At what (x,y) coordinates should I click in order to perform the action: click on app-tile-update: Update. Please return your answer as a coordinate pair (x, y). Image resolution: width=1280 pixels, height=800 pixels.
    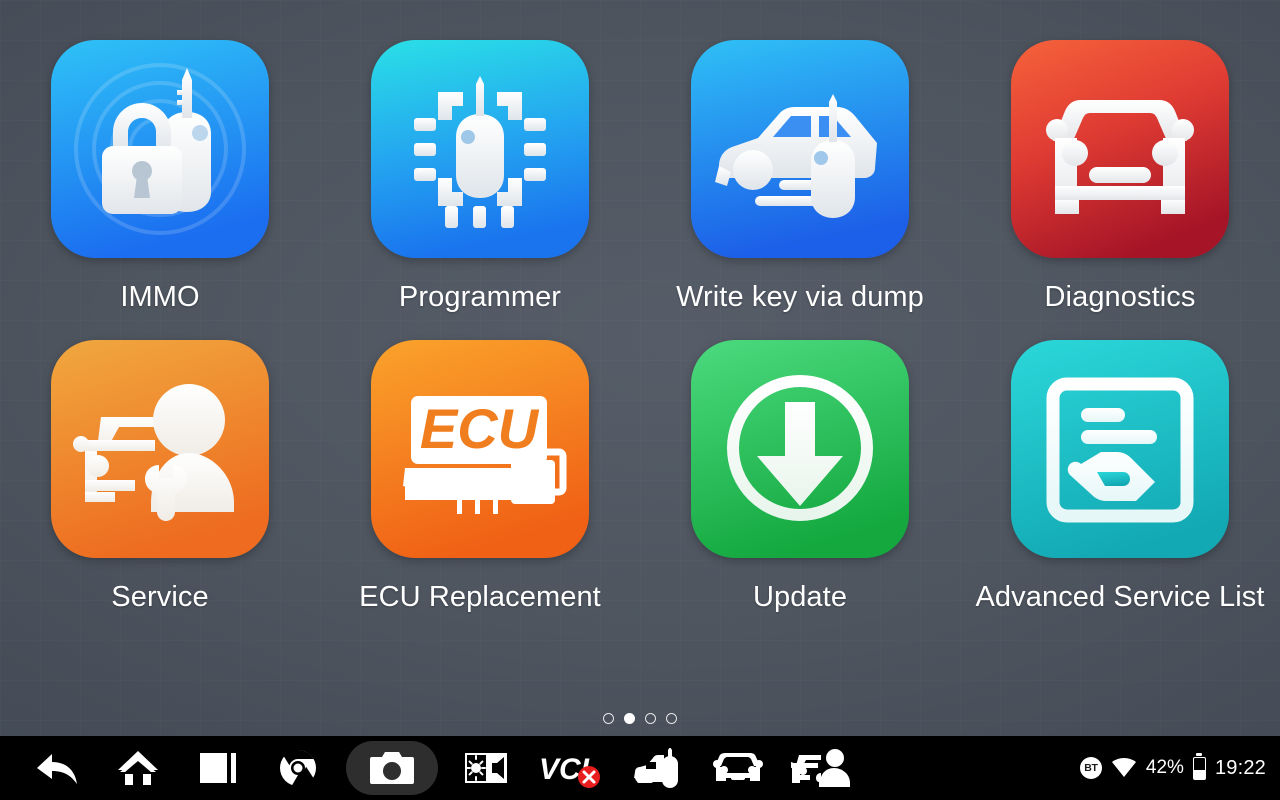
    Looking at the image, I should click on (800, 490).